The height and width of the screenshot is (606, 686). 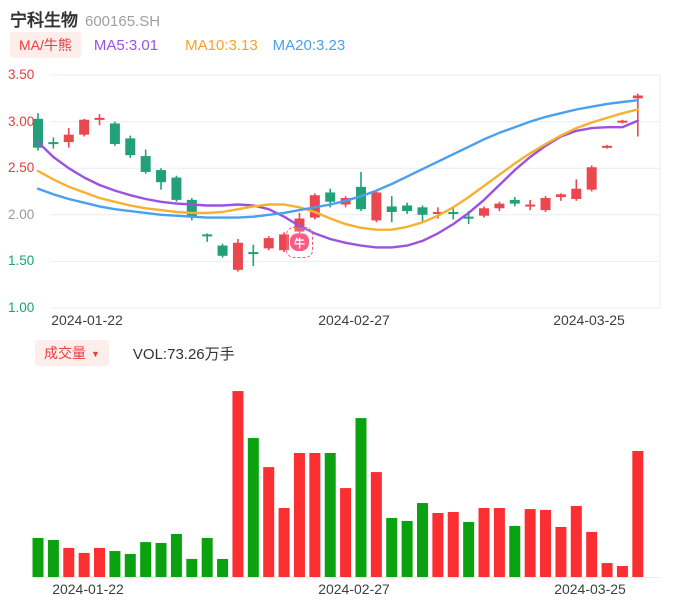 I want to click on ma10-legend: MA10:3.13, so click(x=221, y=45).